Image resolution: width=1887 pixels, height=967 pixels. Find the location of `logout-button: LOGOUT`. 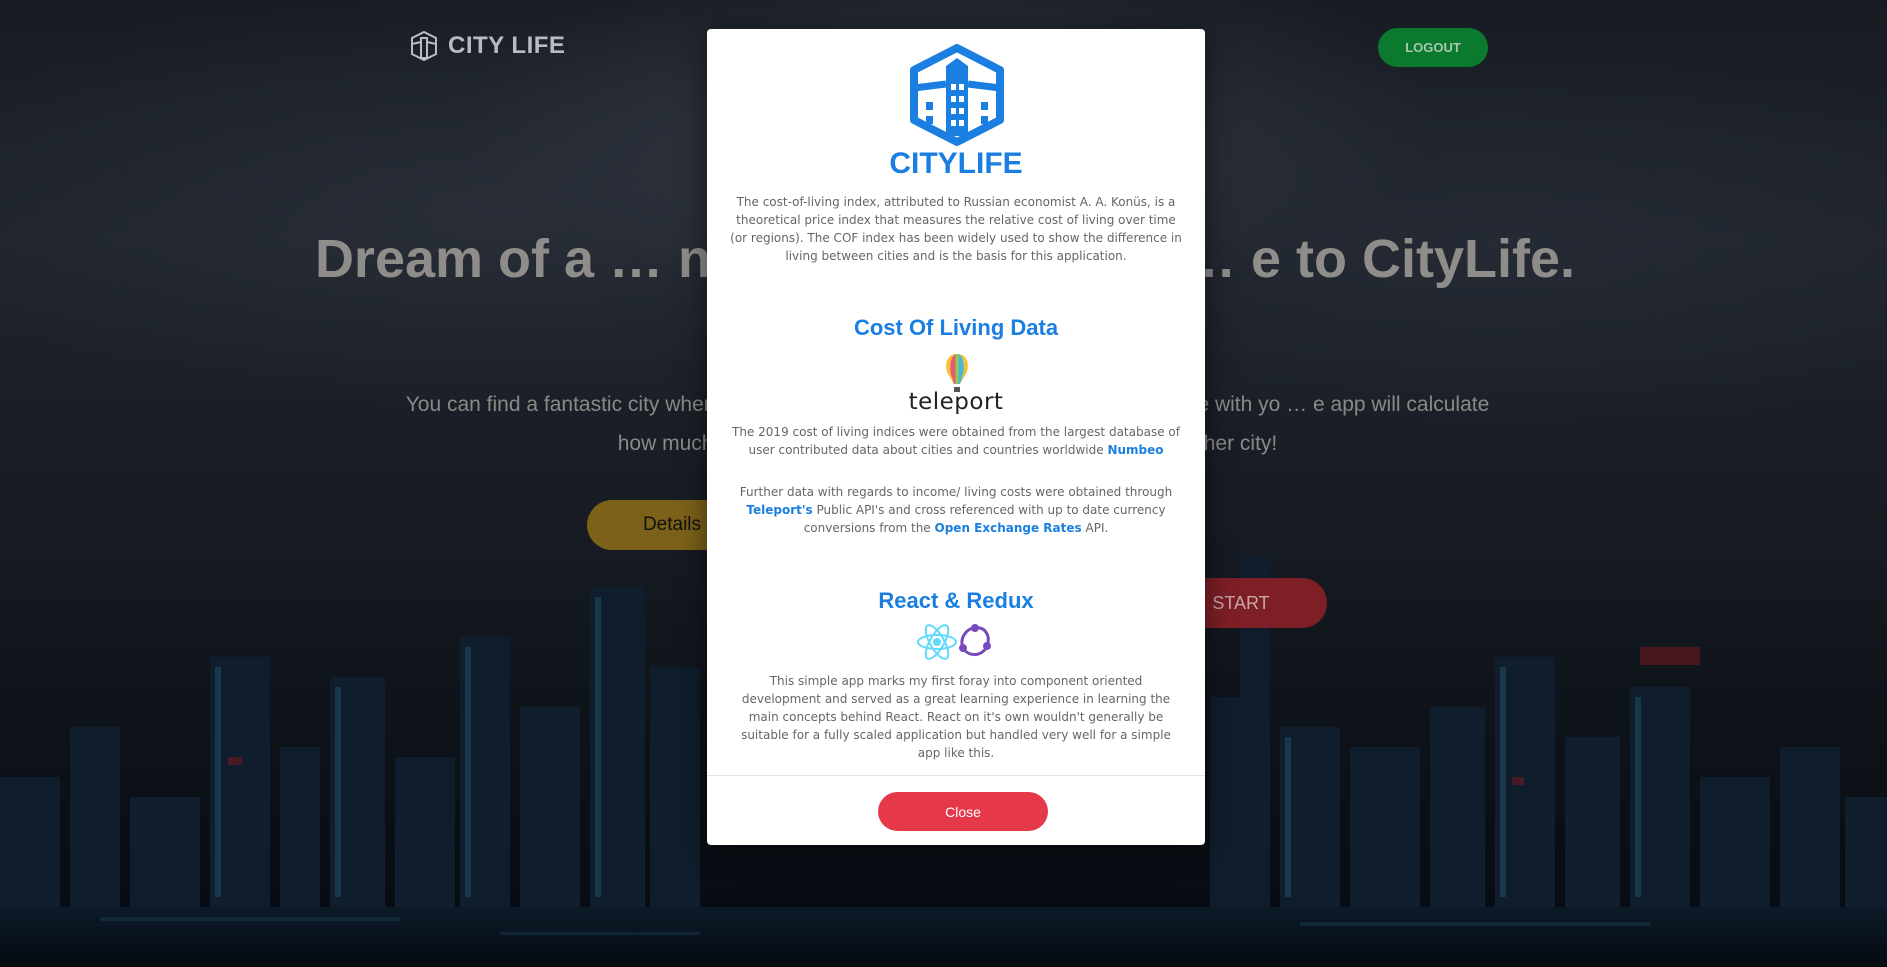

logout-button: LOGOUT is located at coordinates (1433, 47).